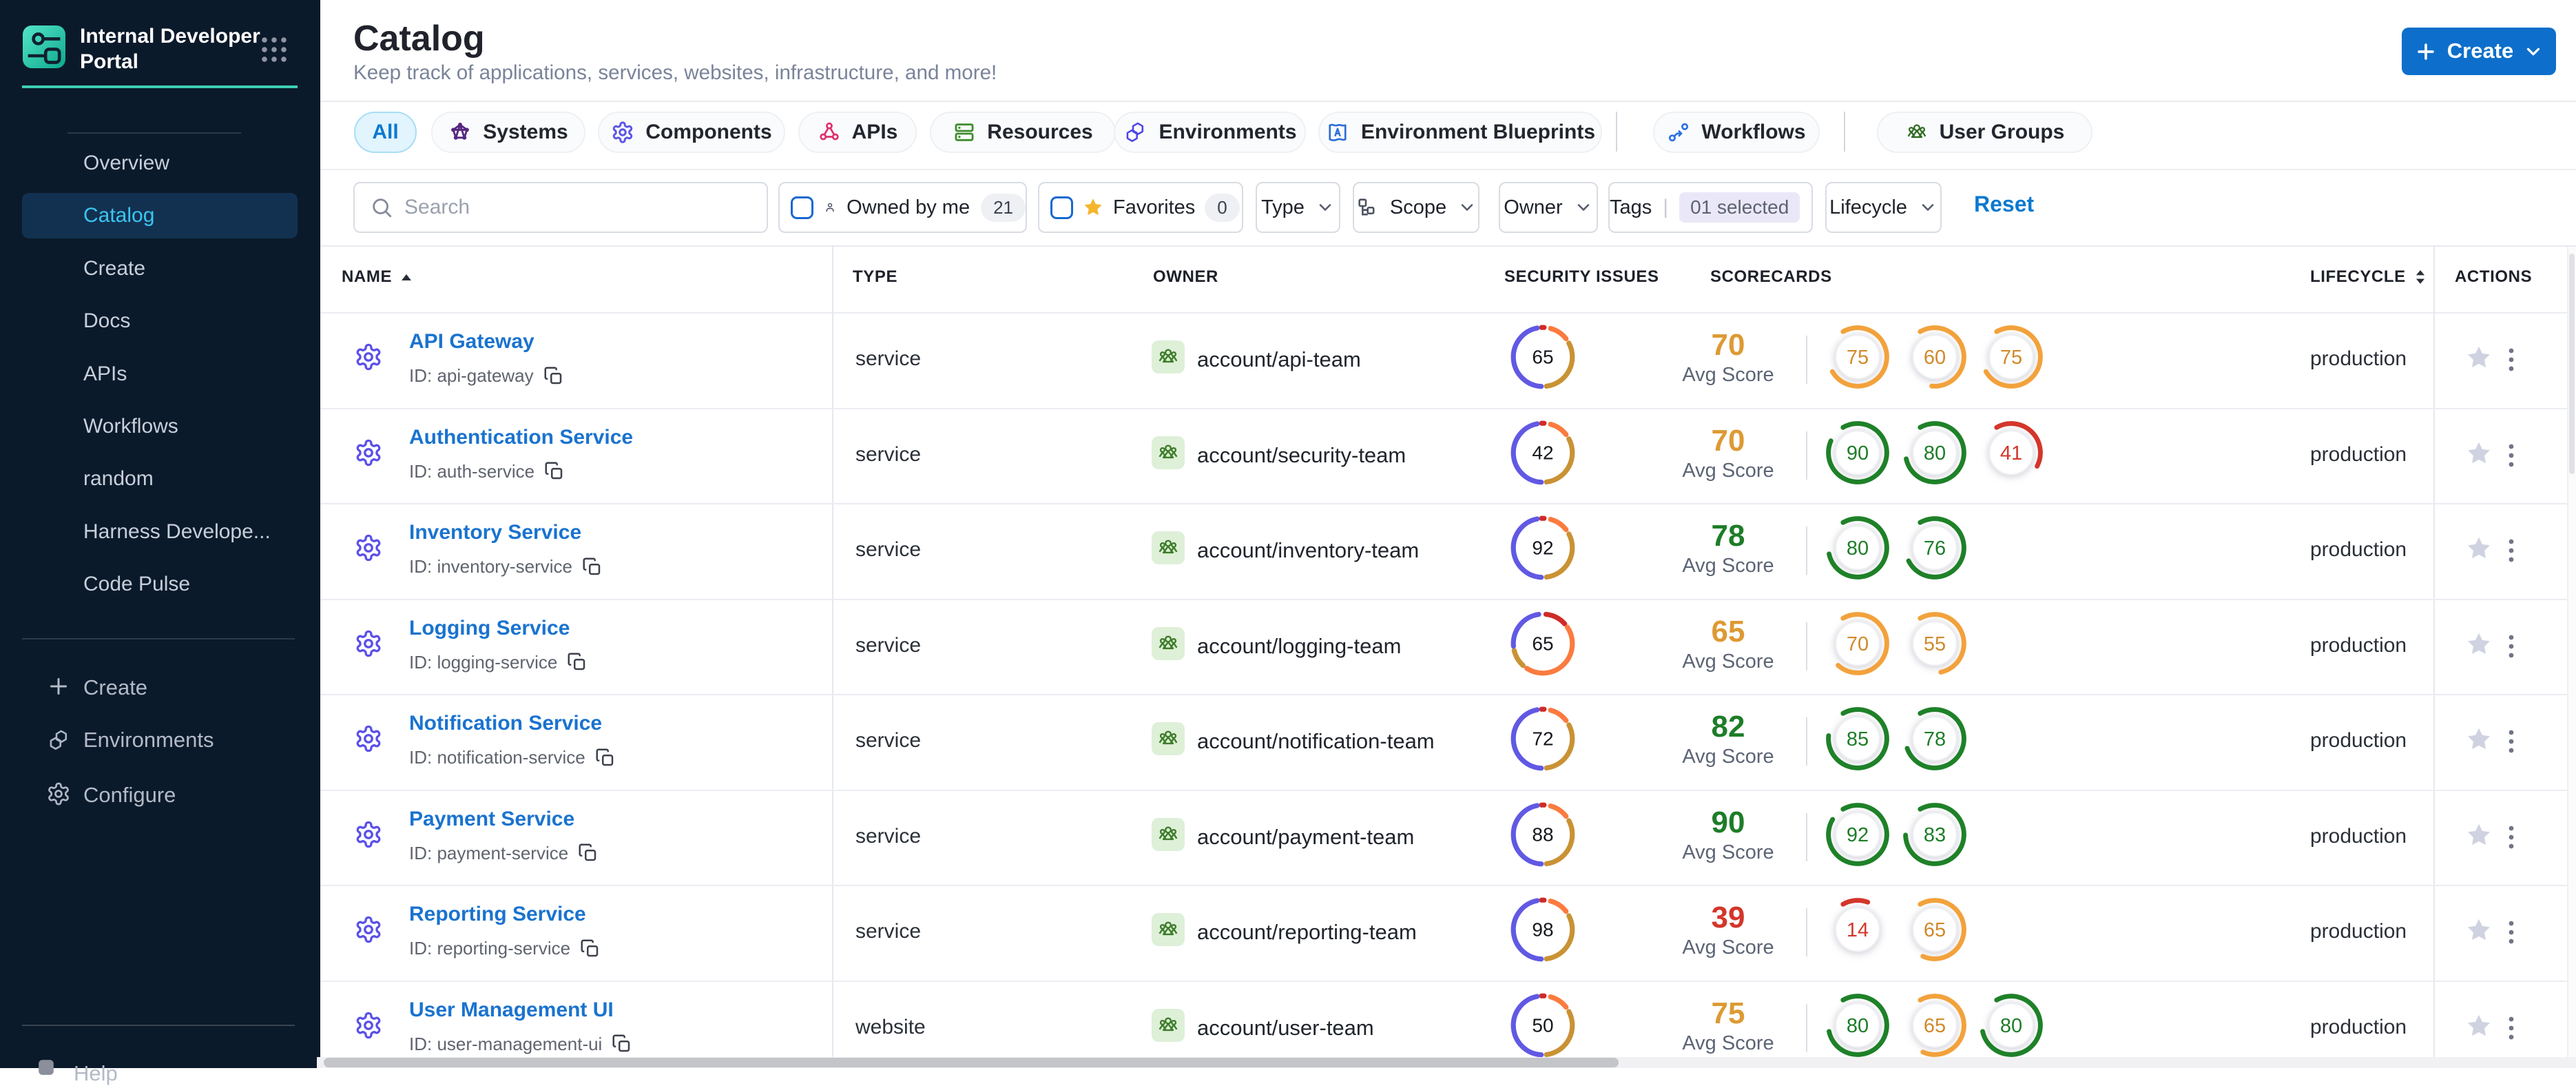 The height and width of the screenshot is (1086, 2576). I want to click on svg-text: 85, so click(1858, 739).